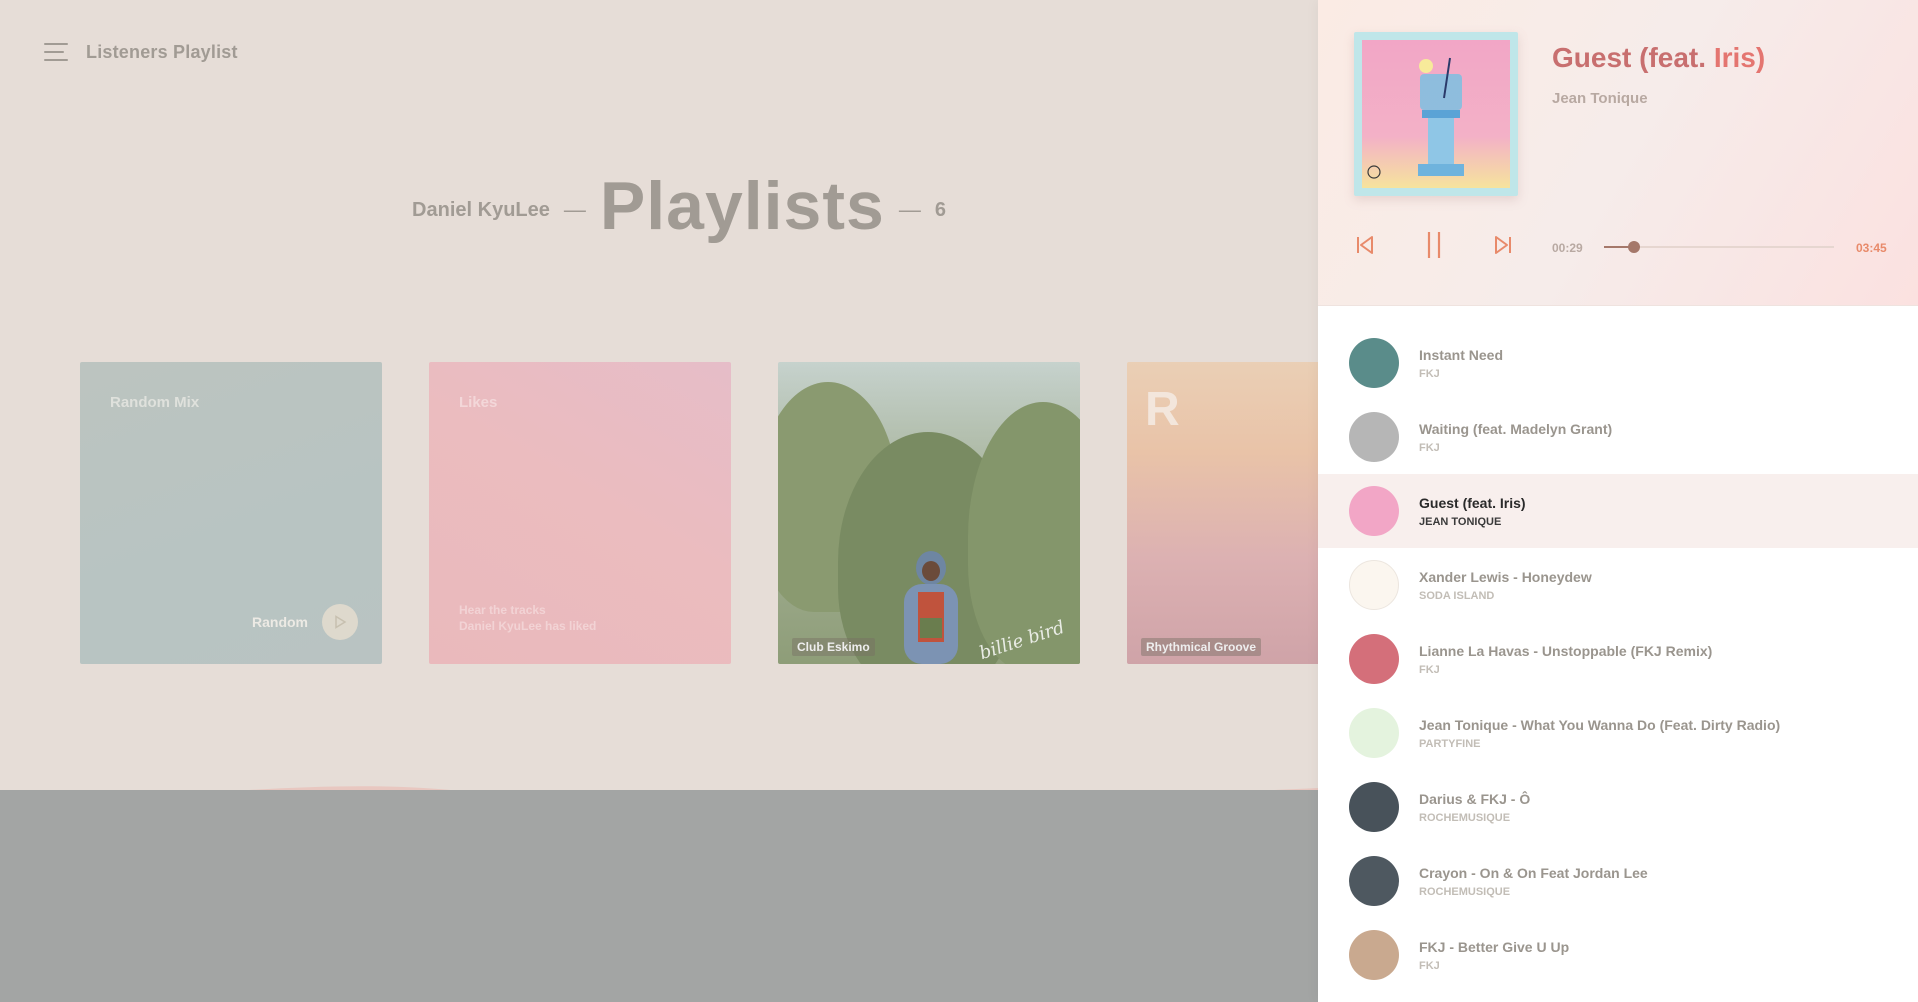 This screenshot has height=1002, width=1918. Describe the element at coordinates (1474, 807) in the screenshot. I see `track-text: Darius & FKJ - Ô ROCHEMUSIQUE` at that location.